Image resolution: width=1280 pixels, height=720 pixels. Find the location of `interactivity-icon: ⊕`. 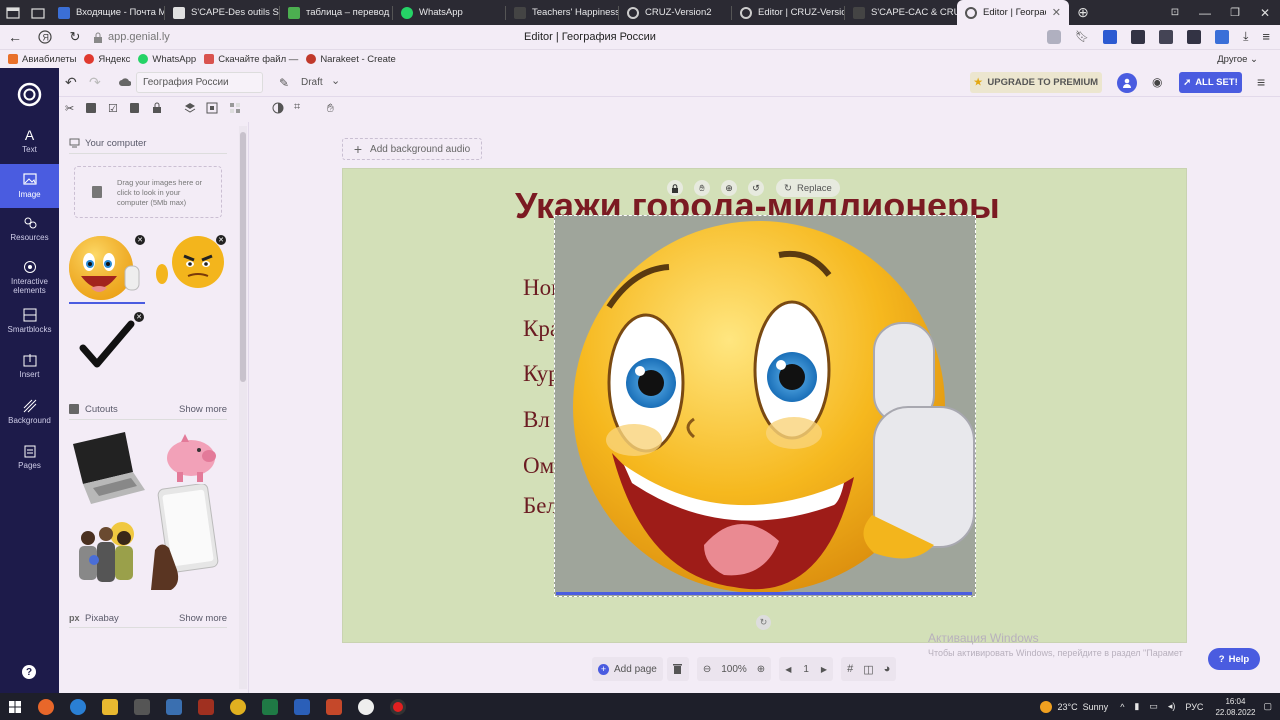

interactivity-icon: ⊕ is located at coordinates (729, 188).